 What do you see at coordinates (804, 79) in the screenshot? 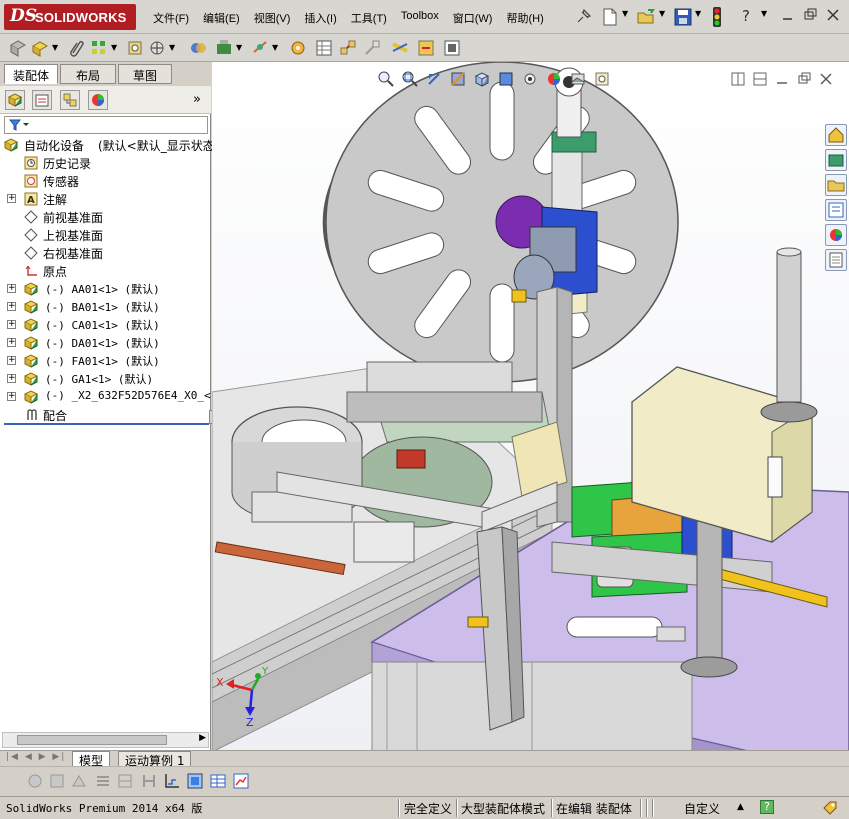
I see `viewport-restore-icon` at bounding box center [804, 79].